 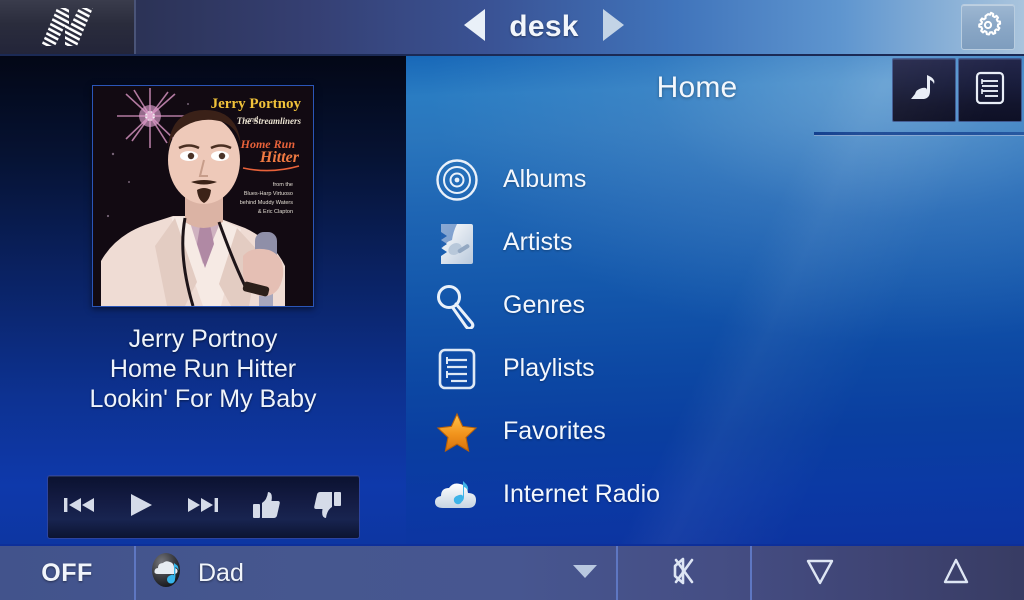 I want to click on settings-button, so click(x=988, y=27).